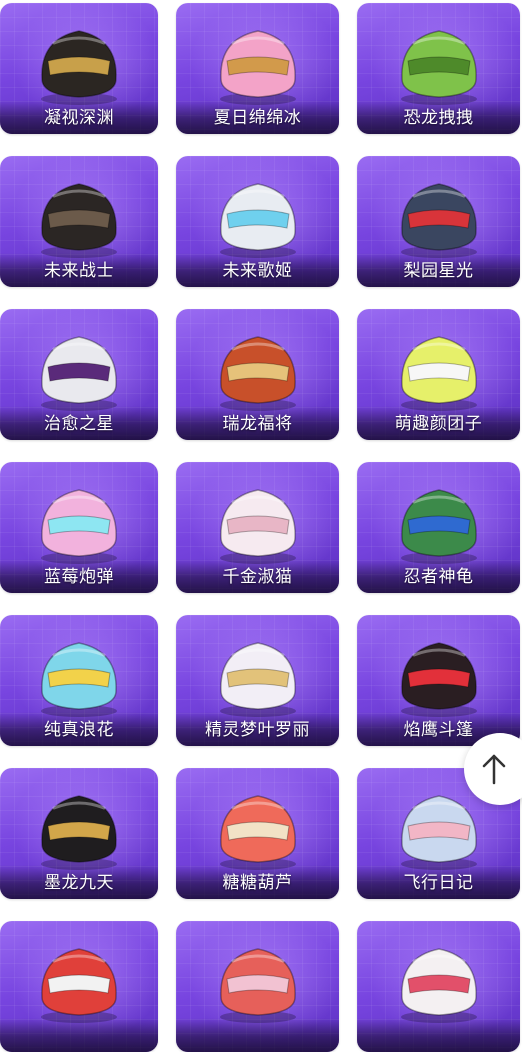 This screenshot has width=522, height=1052. I want to click on sprout-yellow-helmet-icon, so click(438, 373).